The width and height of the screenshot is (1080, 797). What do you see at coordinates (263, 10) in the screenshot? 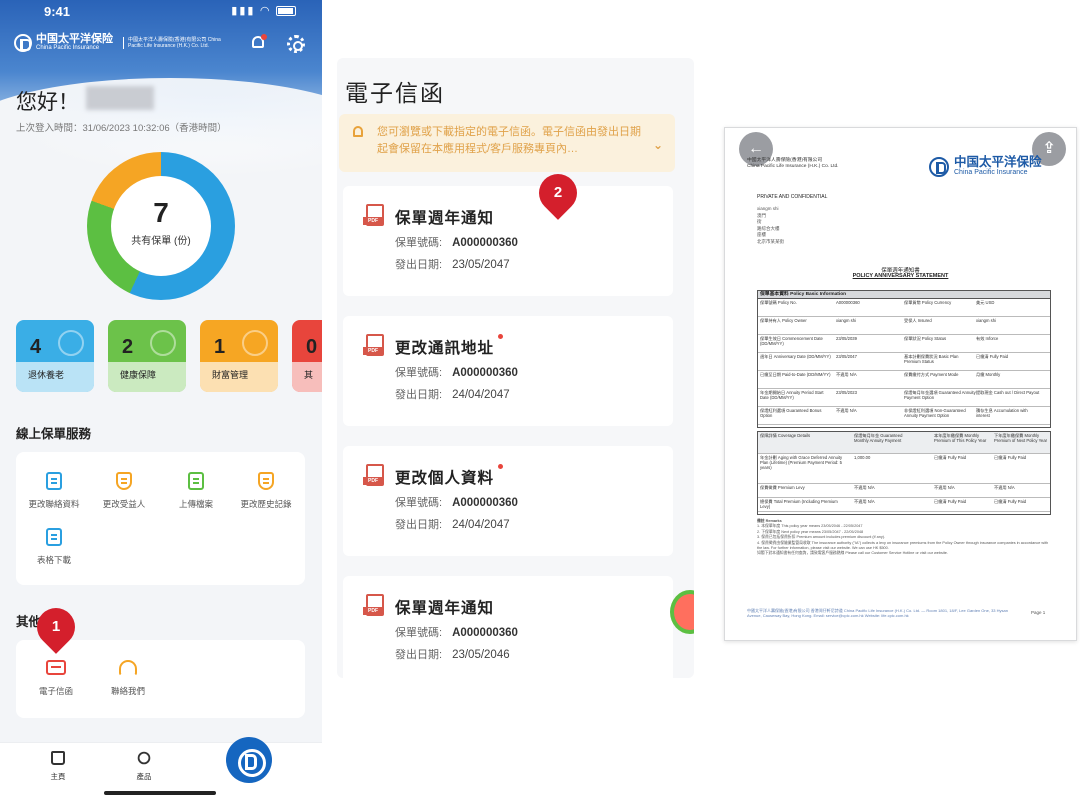
I see `status-icons: ▮▮▮ ◠` at bounding box center [263, 10].